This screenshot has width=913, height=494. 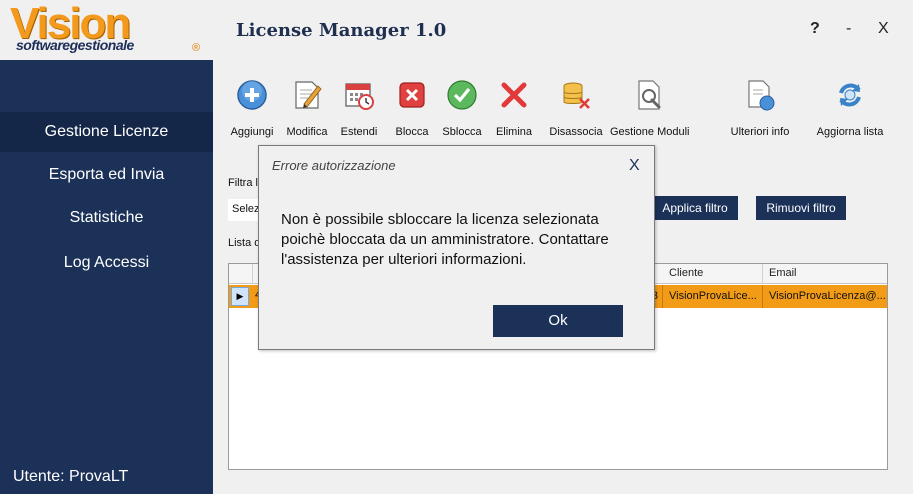 What do you see at coordinates (412, 111) in the screenshot?
I see `blocca-button: Blocca` at bounding box center [412, 111].